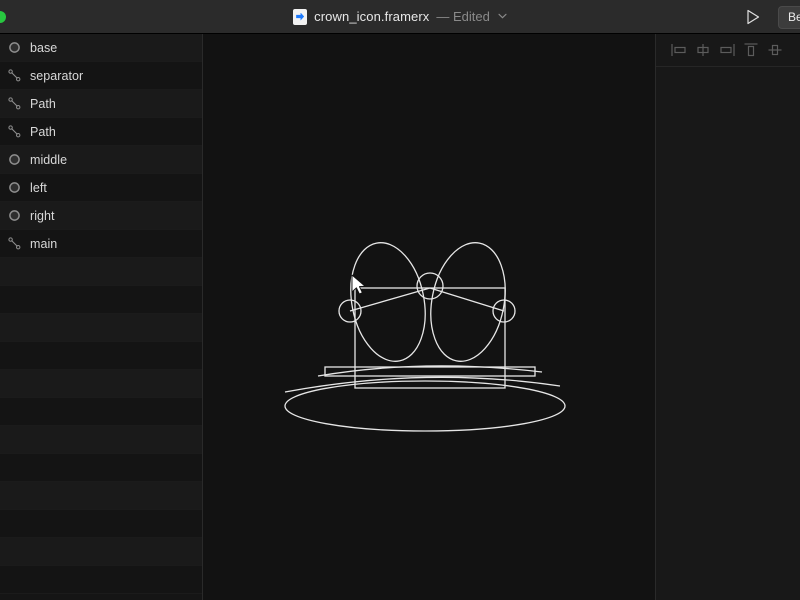  What do you see at coordinates (38, 187) in the screenshot?
I see `layer-label: left` at bounding box center [38, 187].